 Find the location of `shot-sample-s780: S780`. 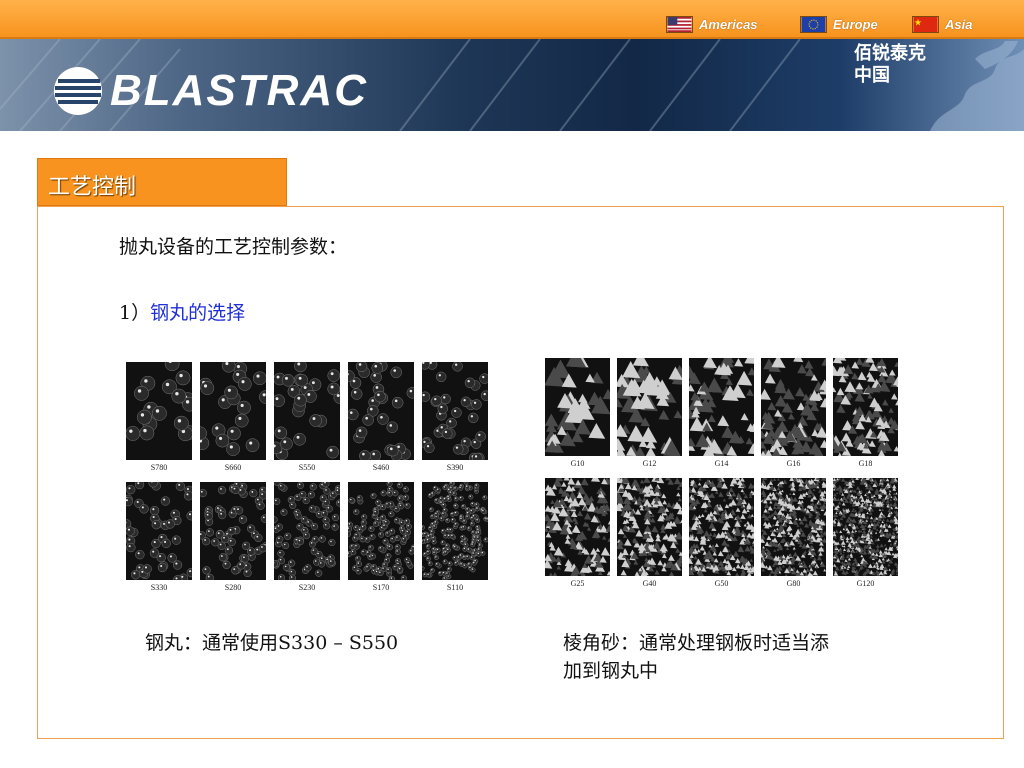

shot-sample-s780: S780 is located at coordinates (159, 417).